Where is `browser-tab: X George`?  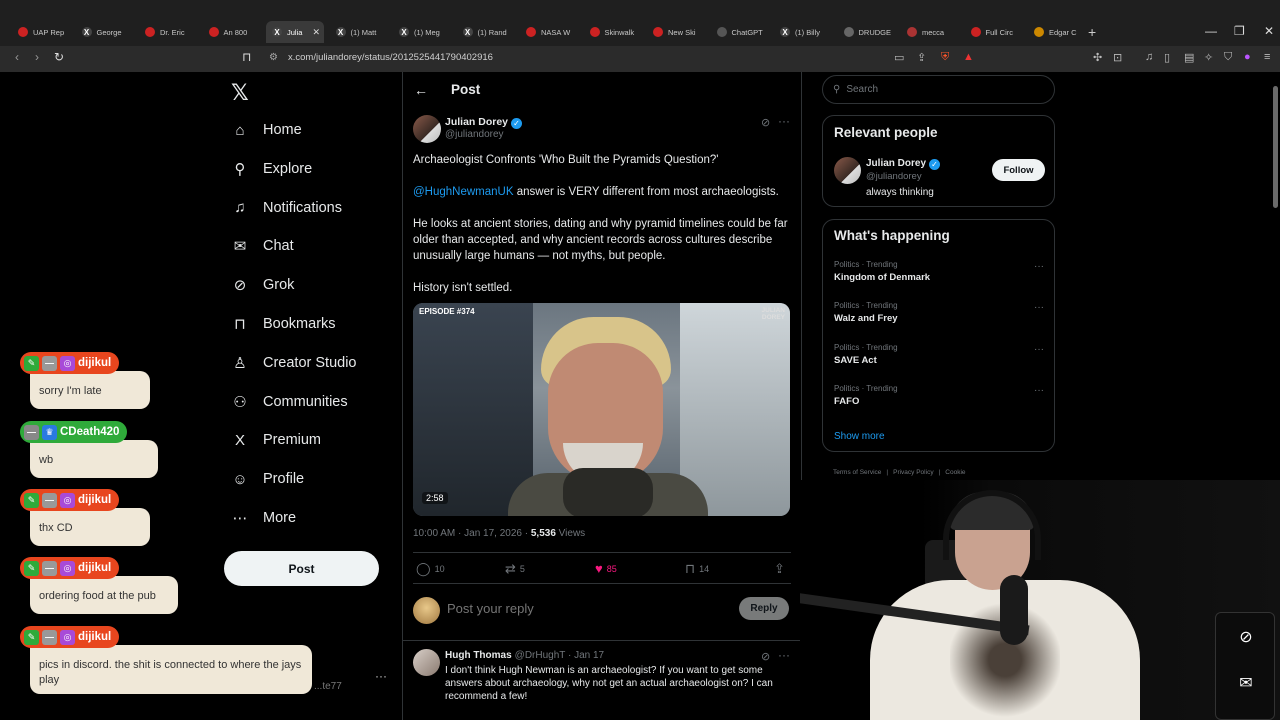
browser-tab: X George is located at coordinates (107, 32).